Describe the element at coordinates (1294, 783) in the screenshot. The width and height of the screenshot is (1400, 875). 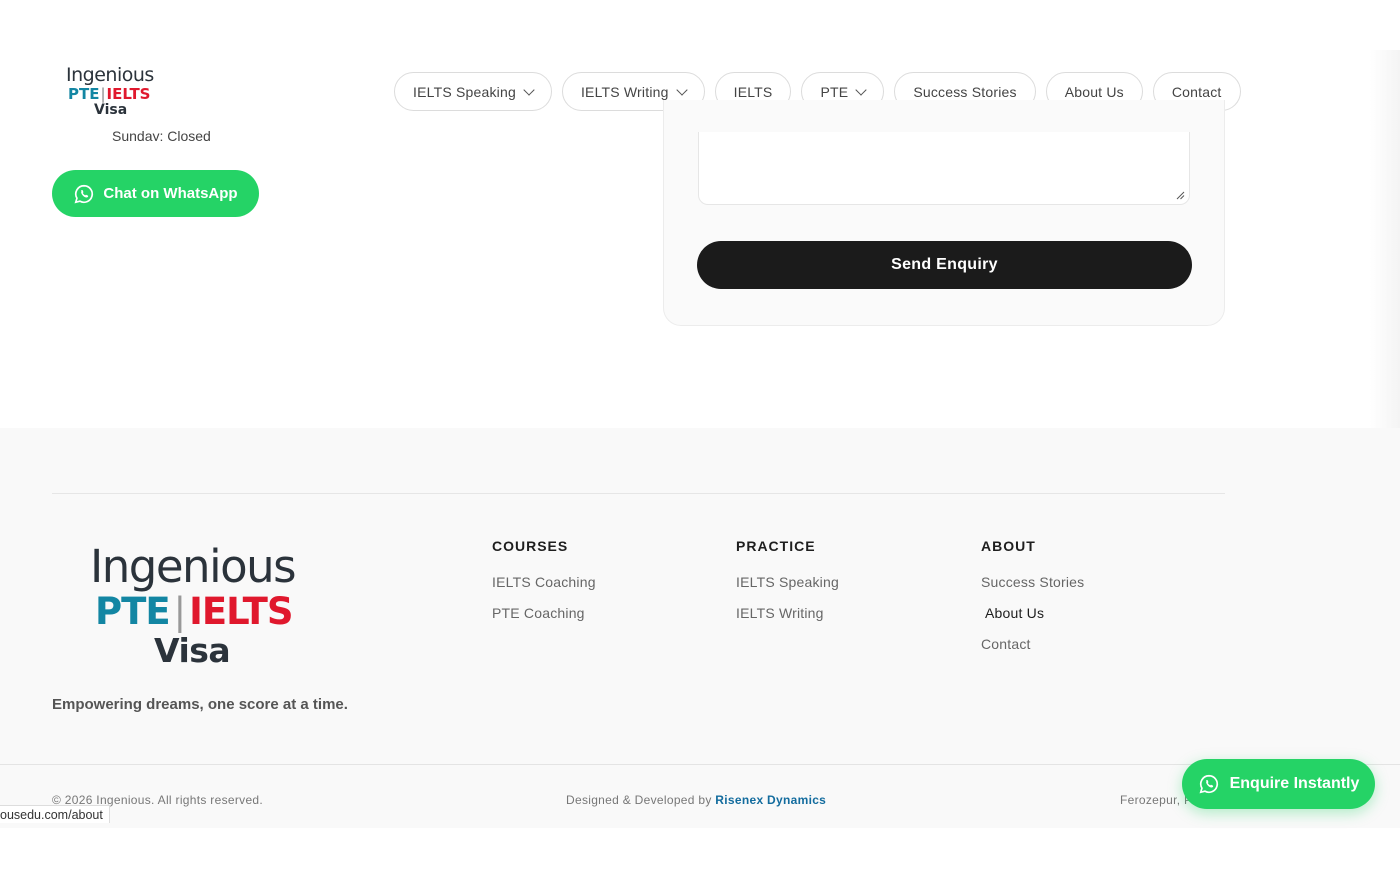
I see `enquire-label: Enquire Instantly` at that location.